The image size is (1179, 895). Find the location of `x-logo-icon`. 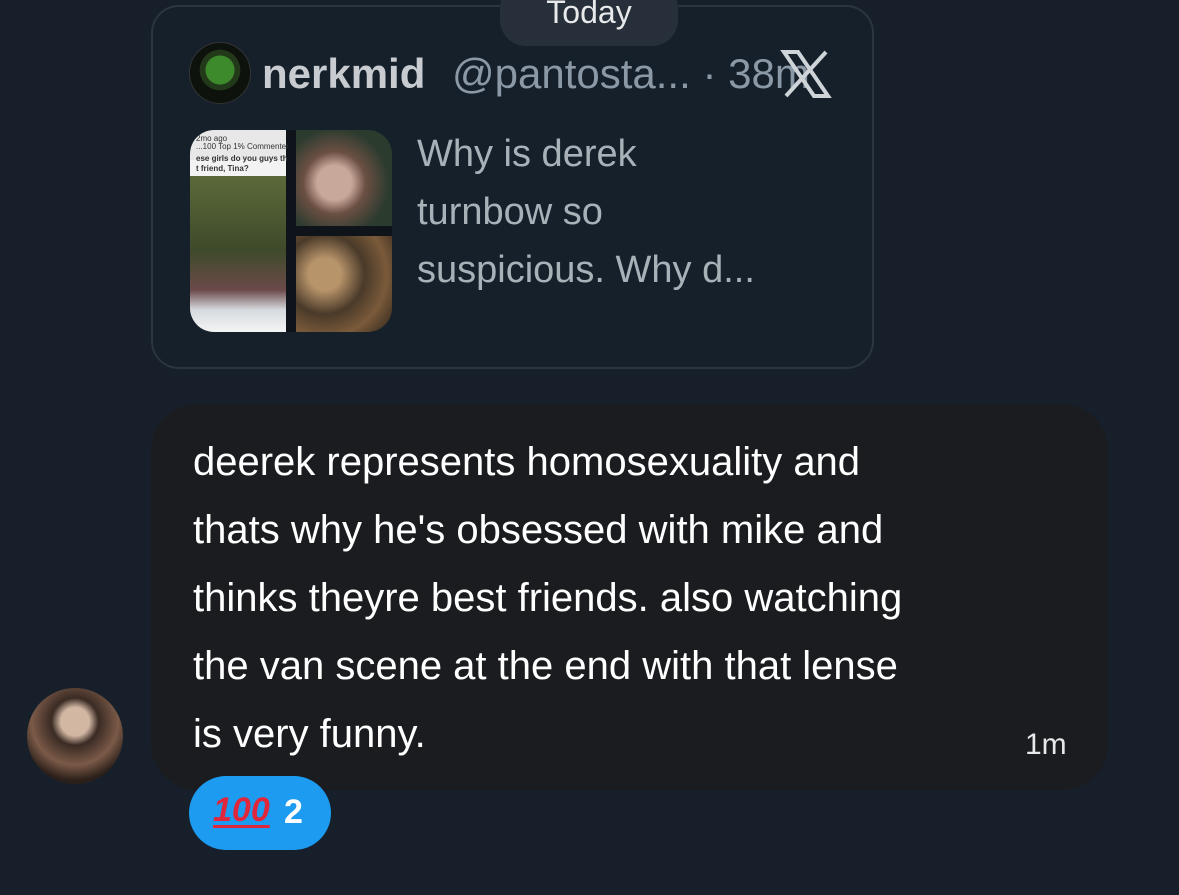

x-logo-icon is located at coordinates (806, 74).